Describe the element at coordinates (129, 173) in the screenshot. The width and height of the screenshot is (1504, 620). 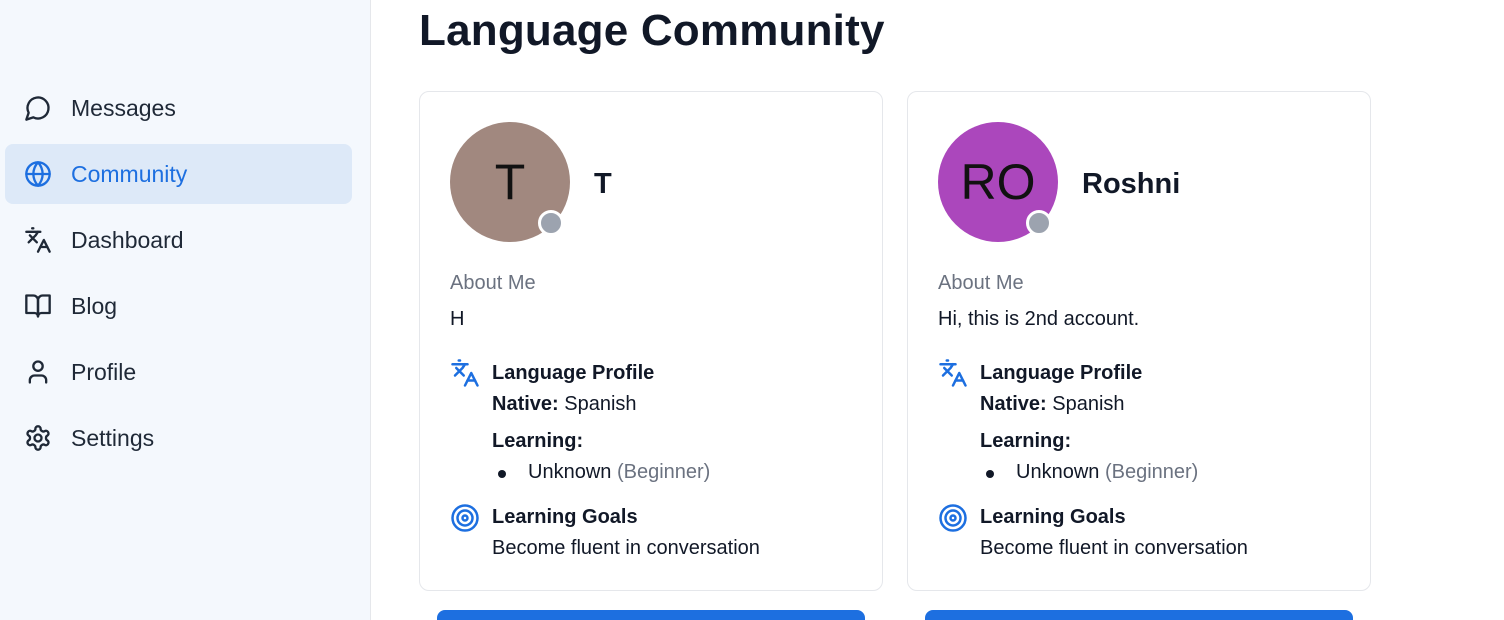
I see `sidebar-item-label: Community` at that location.